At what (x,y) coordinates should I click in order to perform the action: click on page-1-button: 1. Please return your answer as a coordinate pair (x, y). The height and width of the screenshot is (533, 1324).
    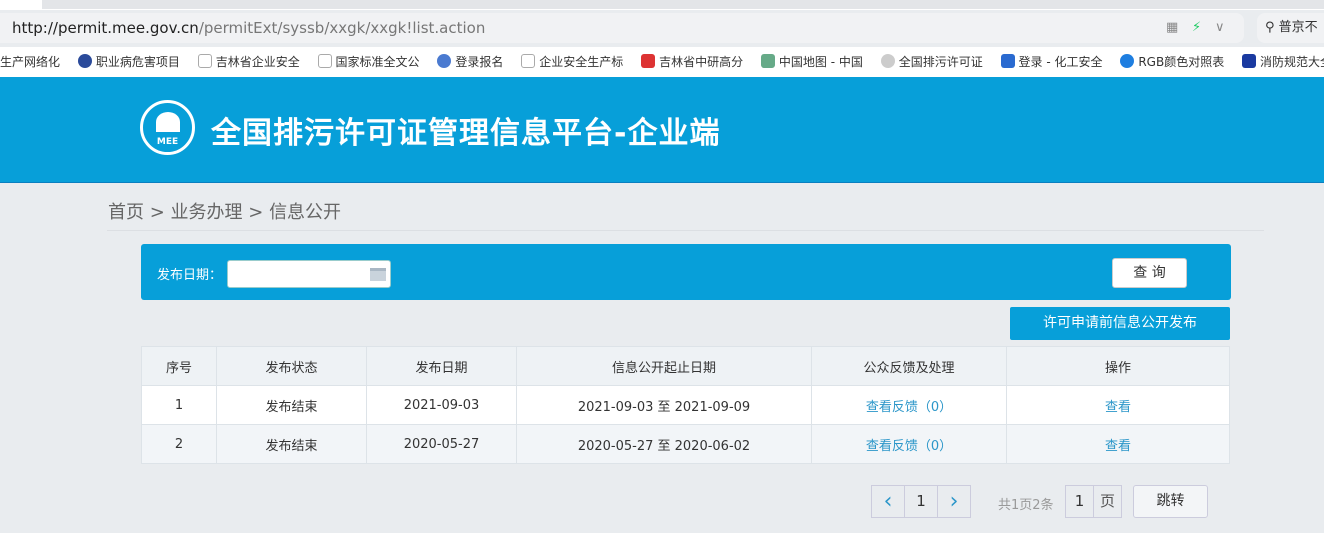
    Looking at the image, I should click on (921, 501).